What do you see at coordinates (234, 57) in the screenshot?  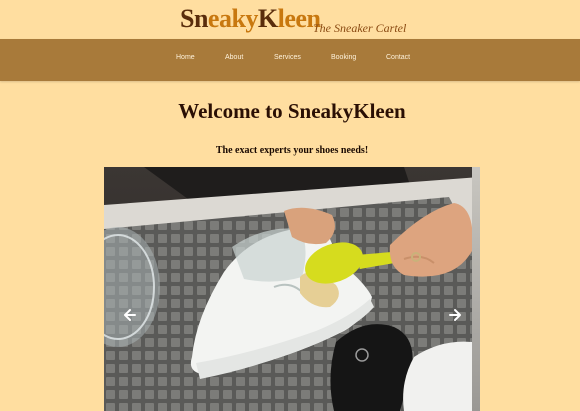 I see `nav-item-about: About` at bounding box center [234, 57].